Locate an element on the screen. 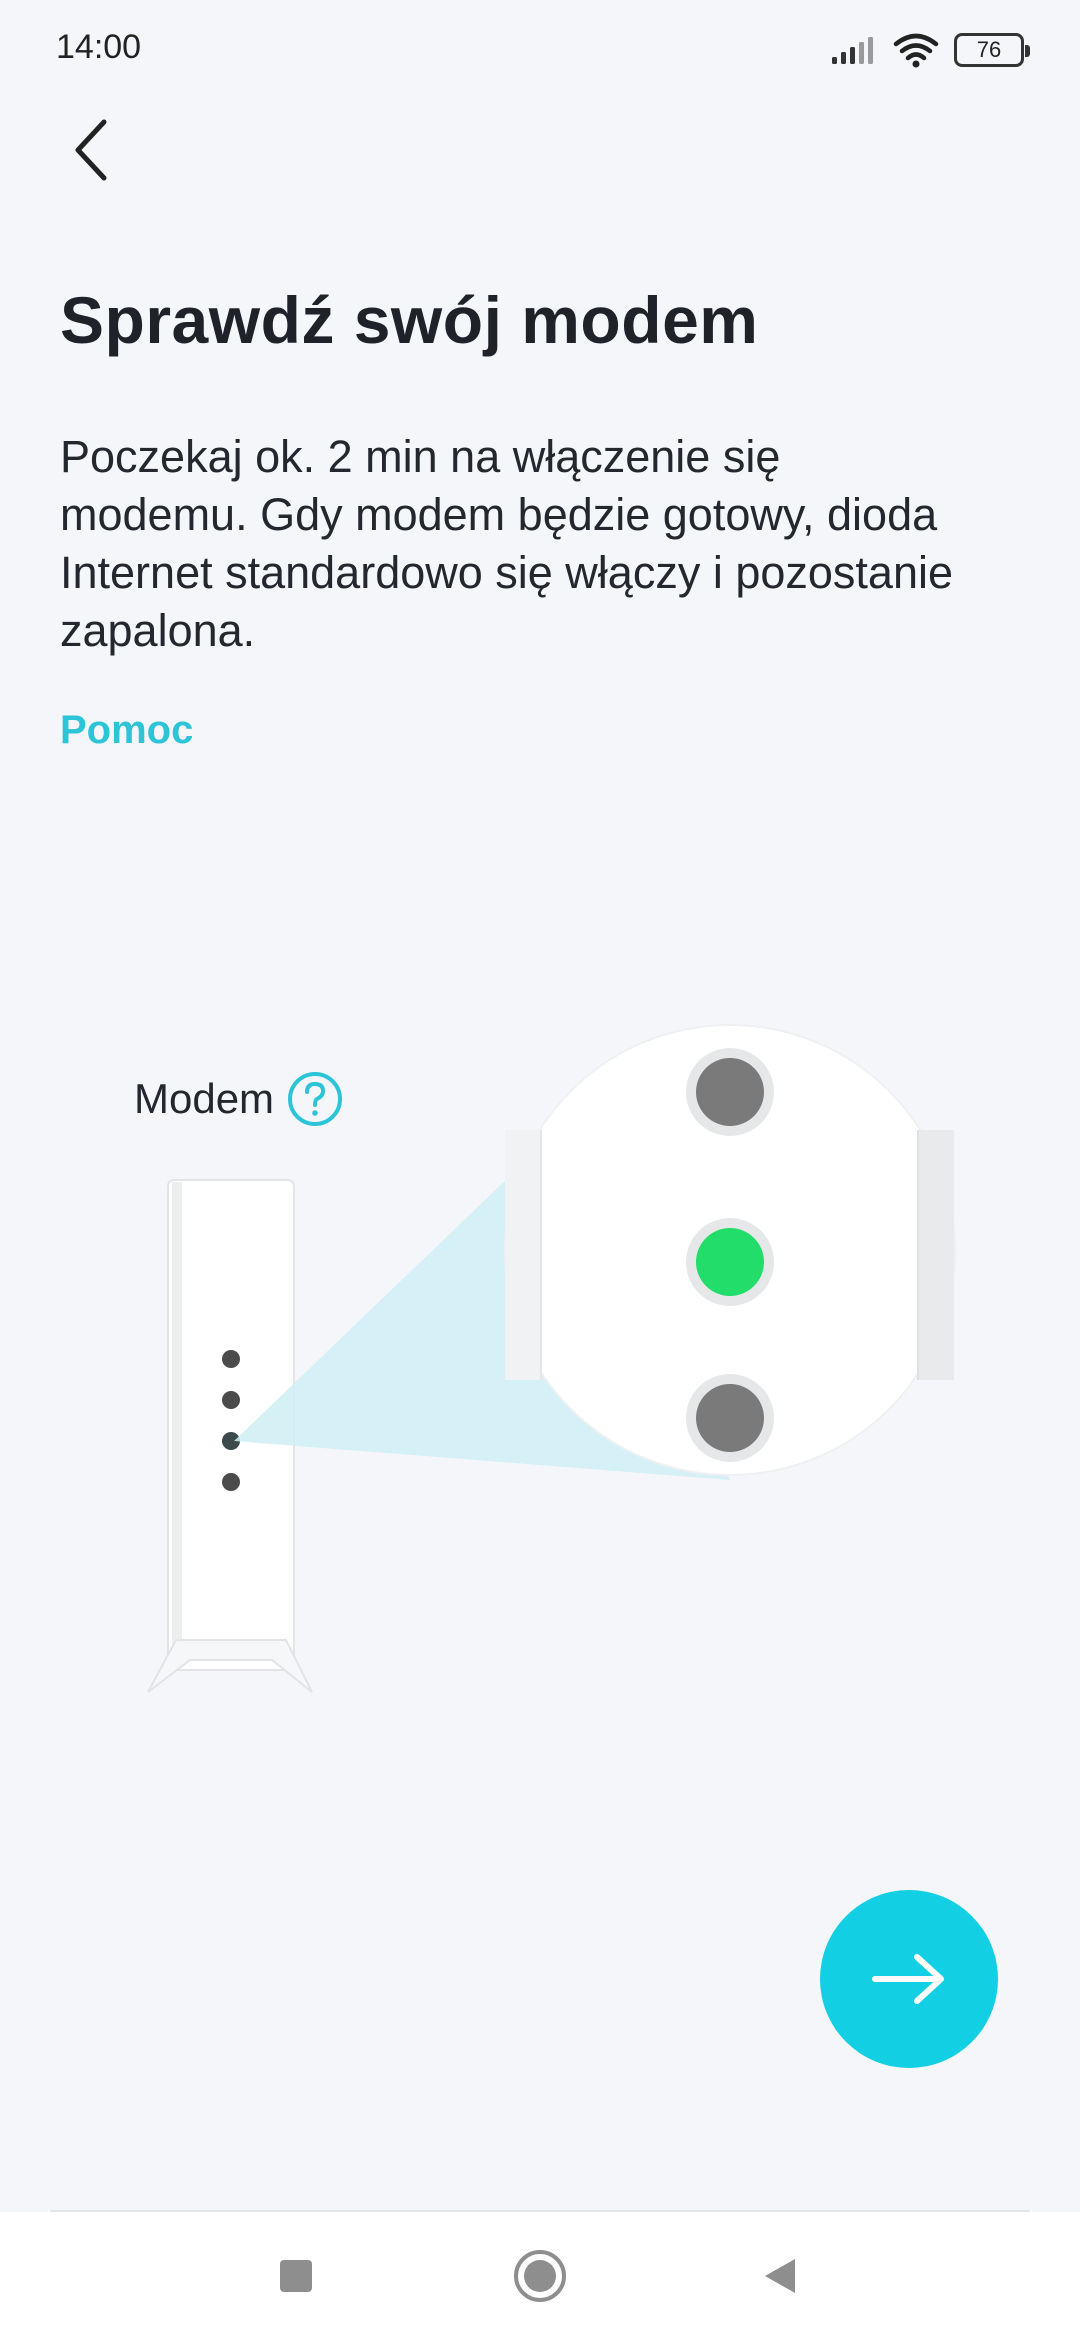 The height and width of the screenshot is (2340, 1080). next-button is located at coordinates (909, 1979).